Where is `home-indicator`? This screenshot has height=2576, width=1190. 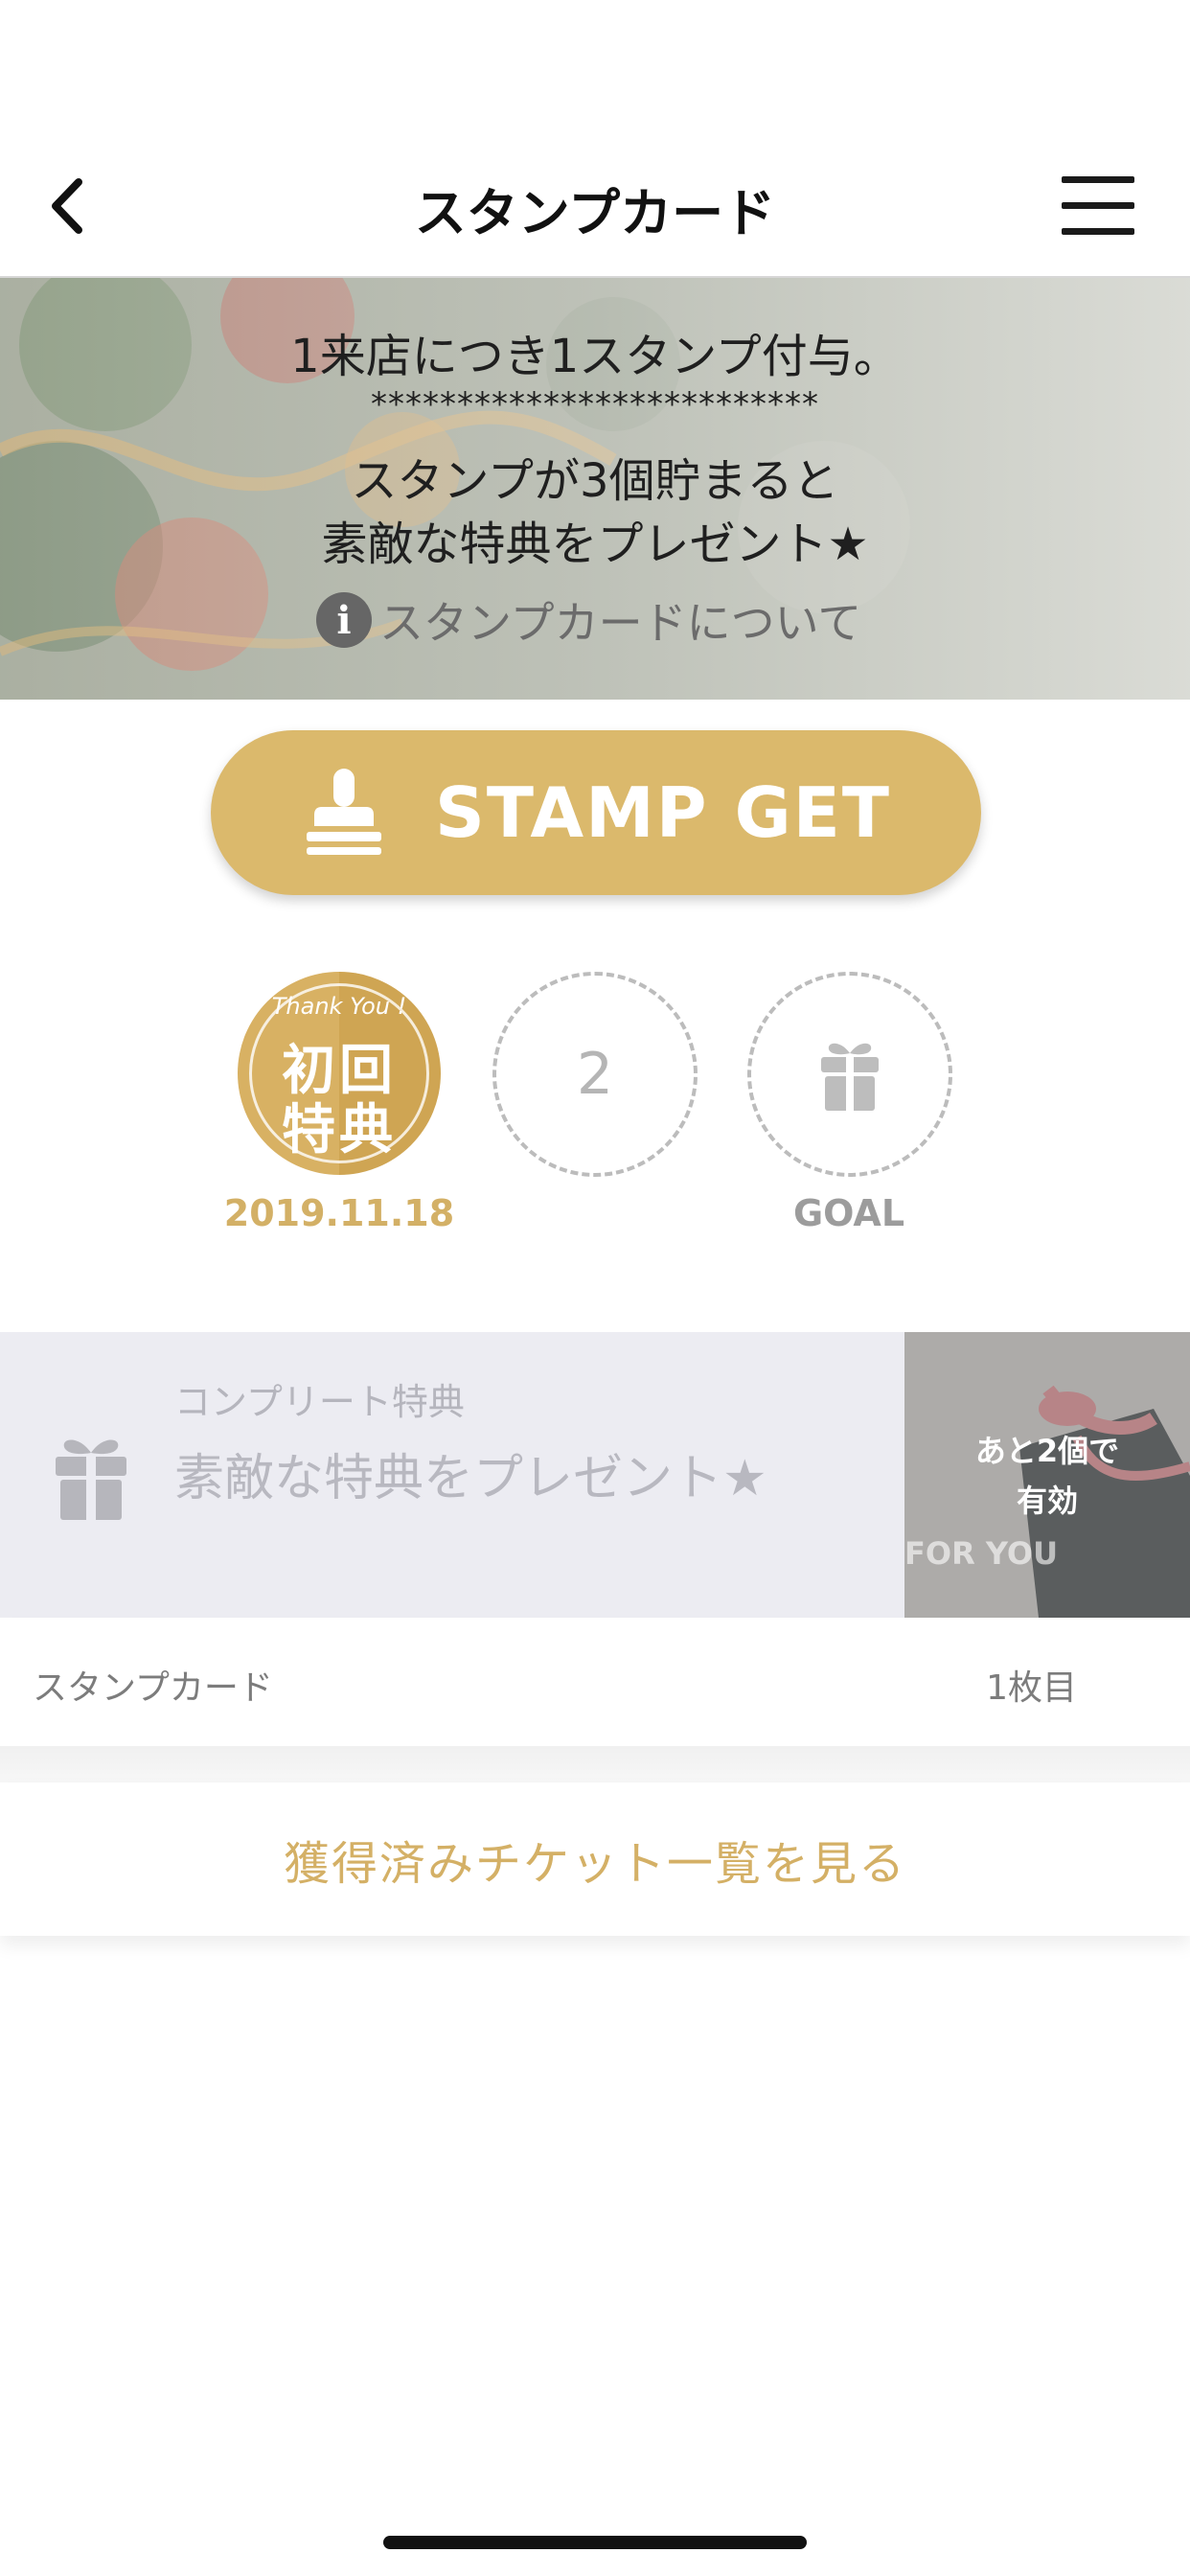
home-indicator is located at coordinates (595, 2542).